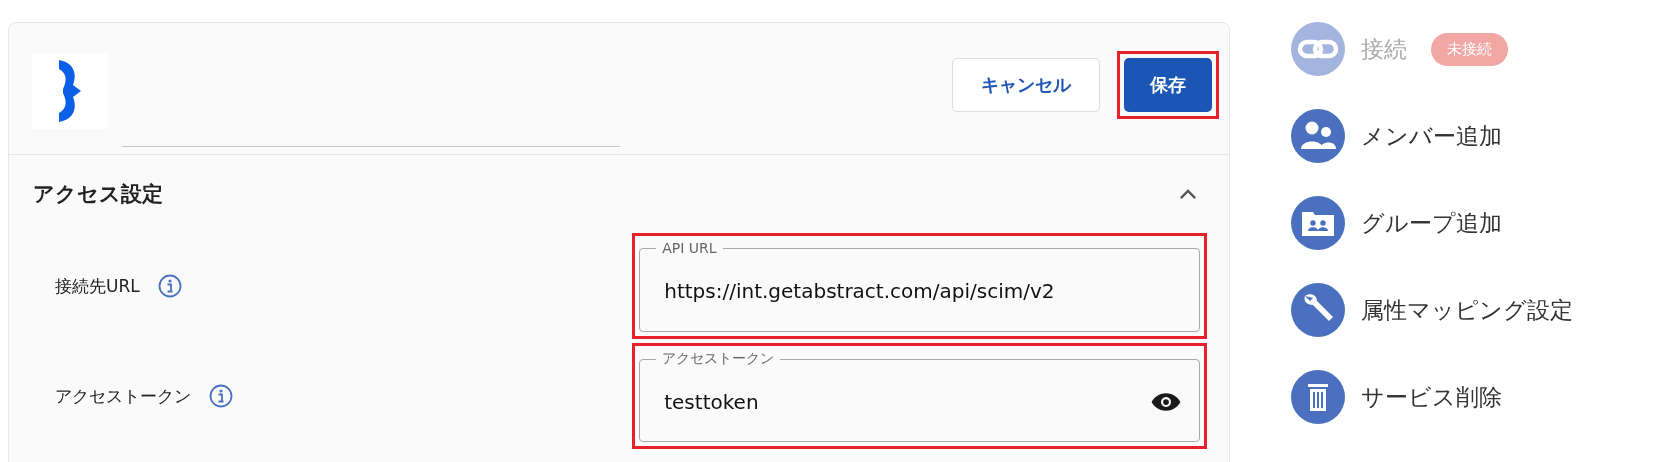  Describe the element at coordinates (1318, 310) in the screenshot. I see `wrench-icon` at that location.